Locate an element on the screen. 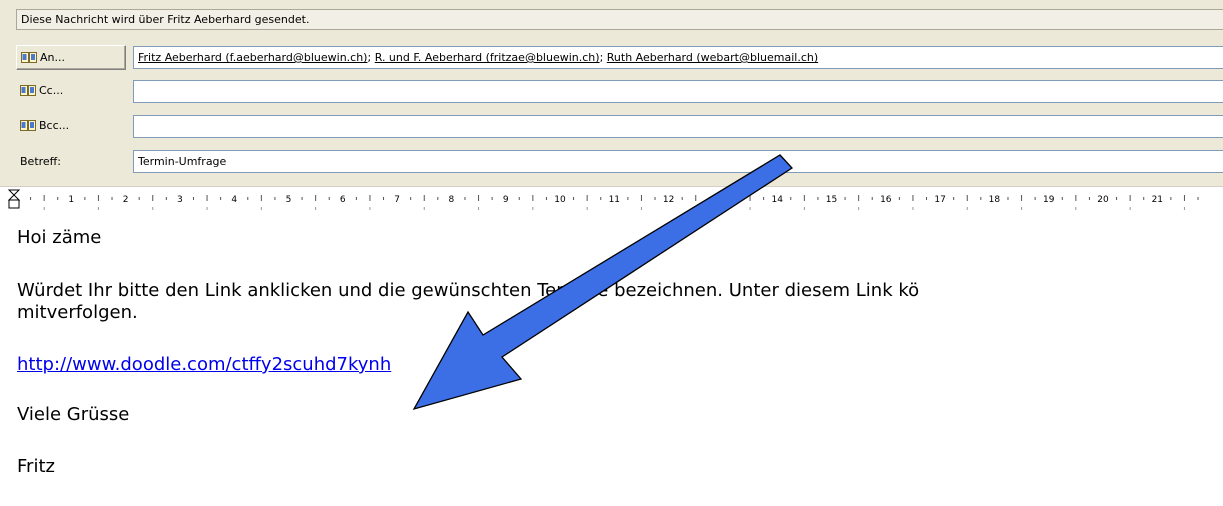 The image size is (1223, 506). ruler-number: 2 is located at coordinates (126, 200).